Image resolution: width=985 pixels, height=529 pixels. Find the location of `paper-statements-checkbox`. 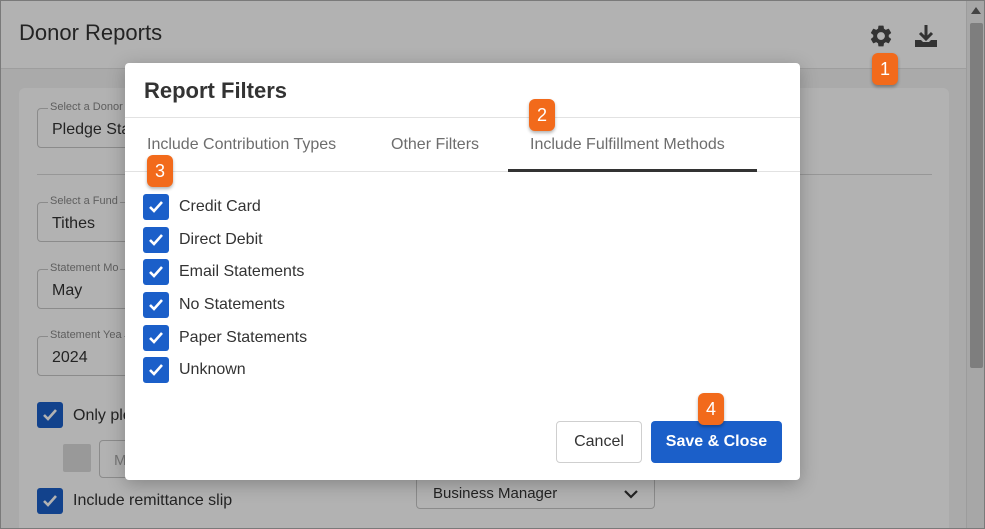

paper-statements-checkbox is located at coordinates (156, 338).